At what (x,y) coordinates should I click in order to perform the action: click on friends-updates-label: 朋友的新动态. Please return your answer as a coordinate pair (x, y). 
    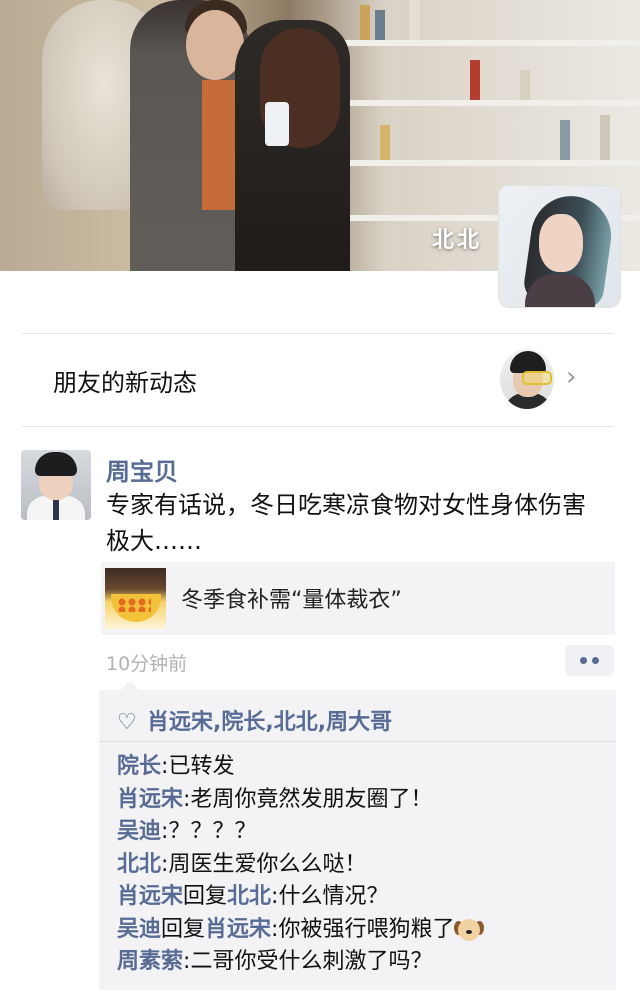
    Looking at the image, I should click on (125, 383).